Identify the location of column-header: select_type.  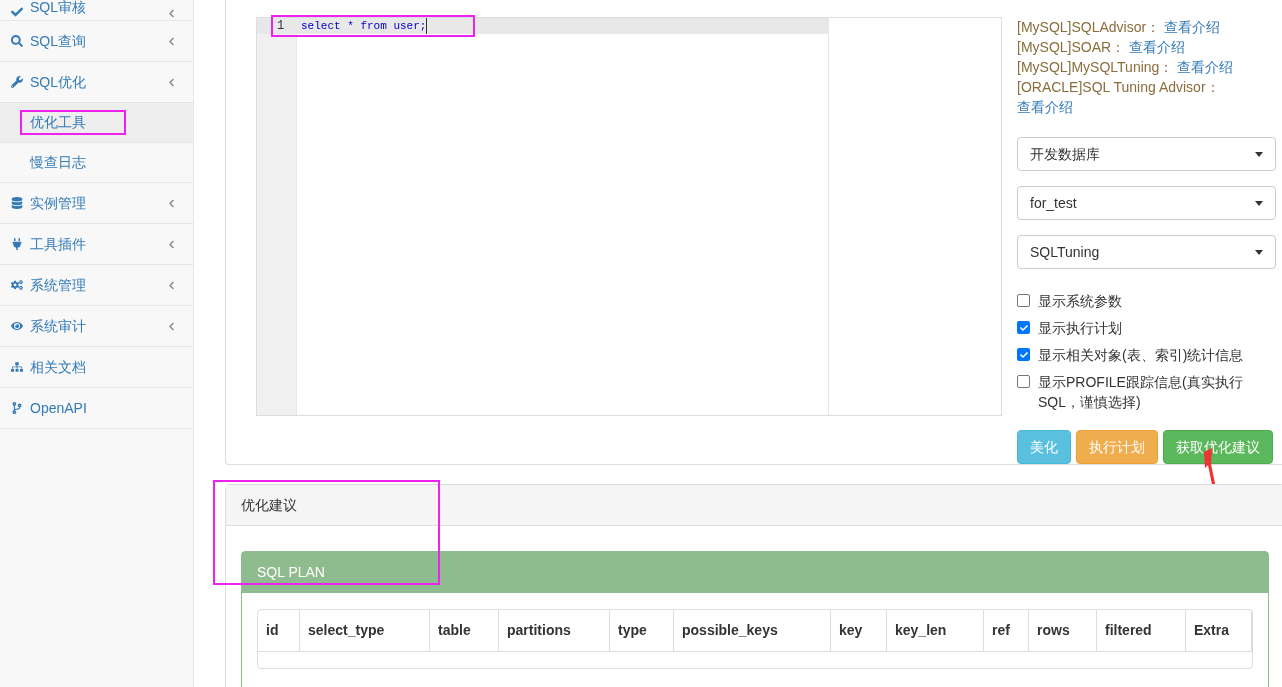
(365, 631).